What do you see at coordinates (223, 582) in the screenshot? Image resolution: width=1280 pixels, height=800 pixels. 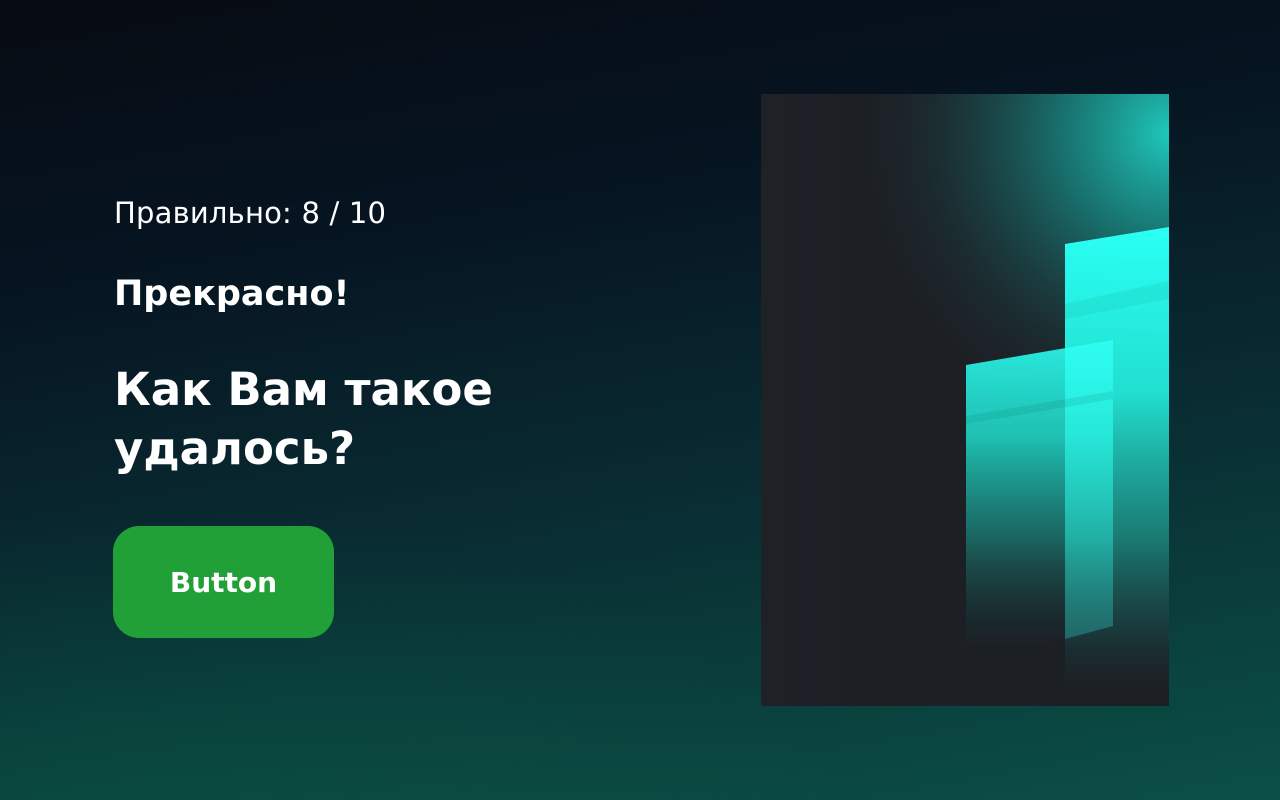 I see `action-button: Button` at bounding box center [223, 582].